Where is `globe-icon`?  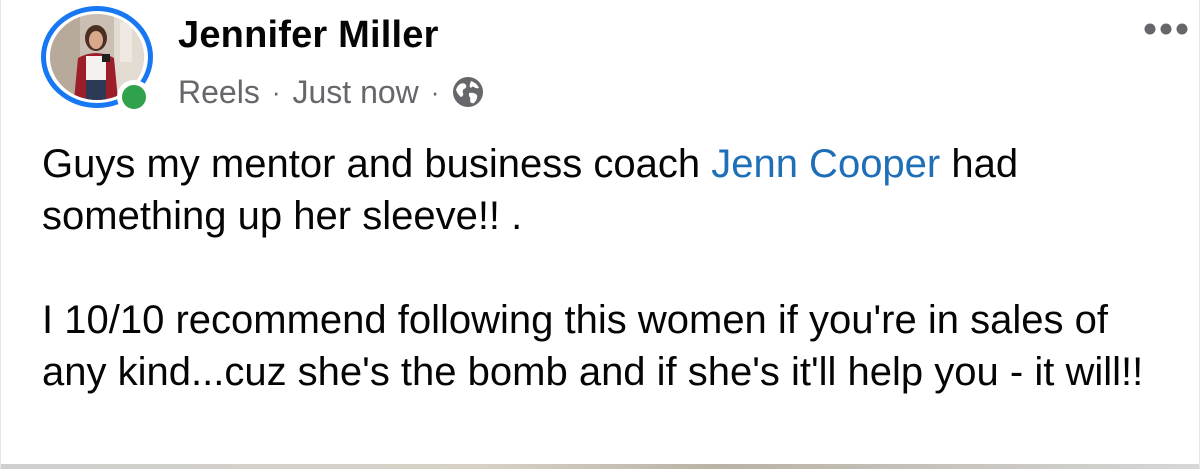 globe-icon is located at coordinates (468, 92).